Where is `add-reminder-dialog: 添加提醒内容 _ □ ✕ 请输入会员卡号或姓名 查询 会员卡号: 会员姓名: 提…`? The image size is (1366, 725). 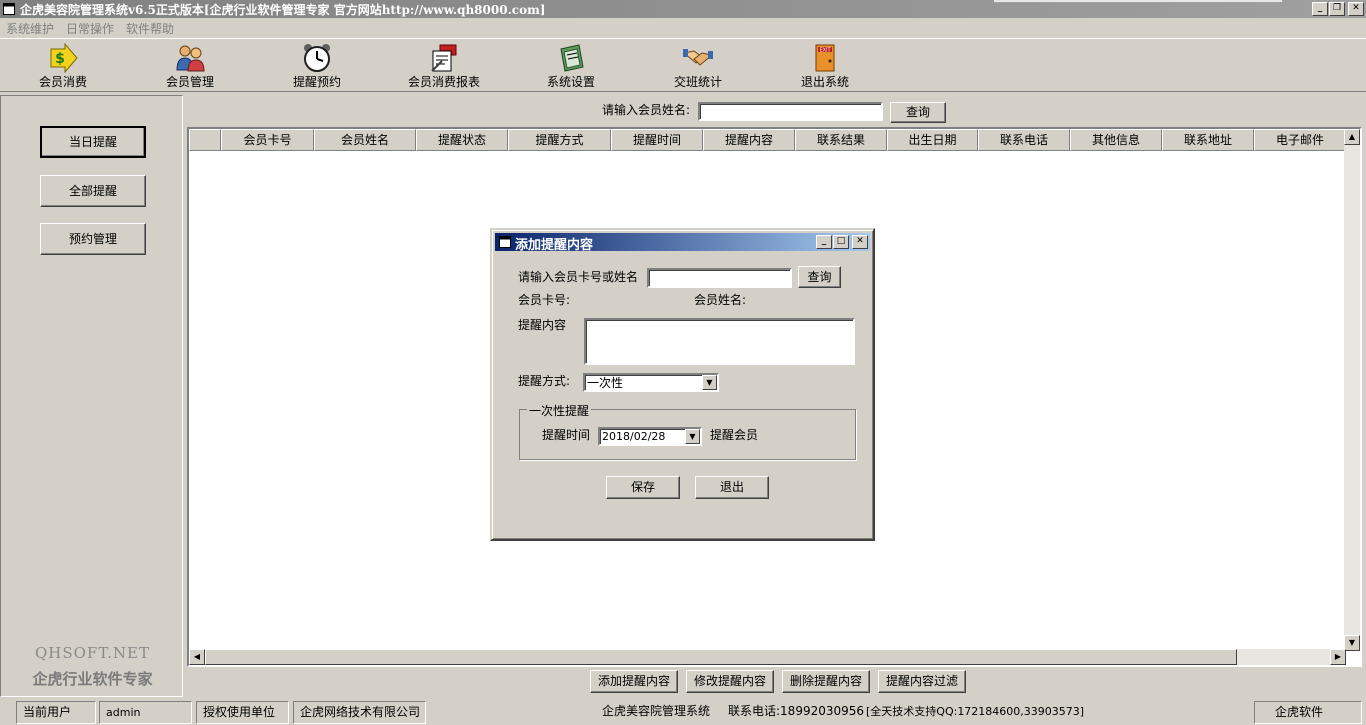 add-reminder-dialog: 添加提醒内容 _ □ ✕ 请输入会员卡号或姓名 查询 会员卡号: 会员姓名: 提… is located at coordinates (682, 384).